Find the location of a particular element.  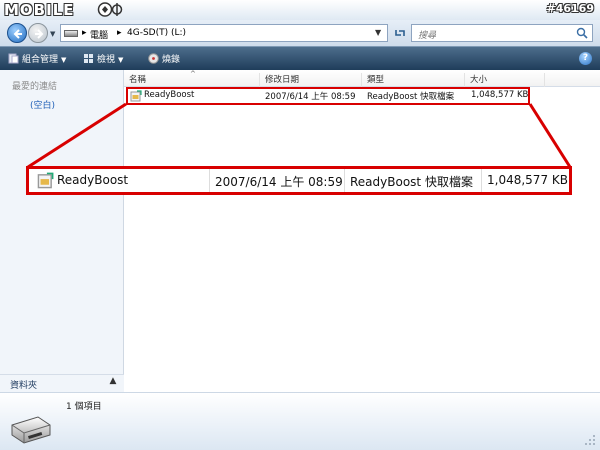

readyboost-file-icon is located at coordinates (45, 180).